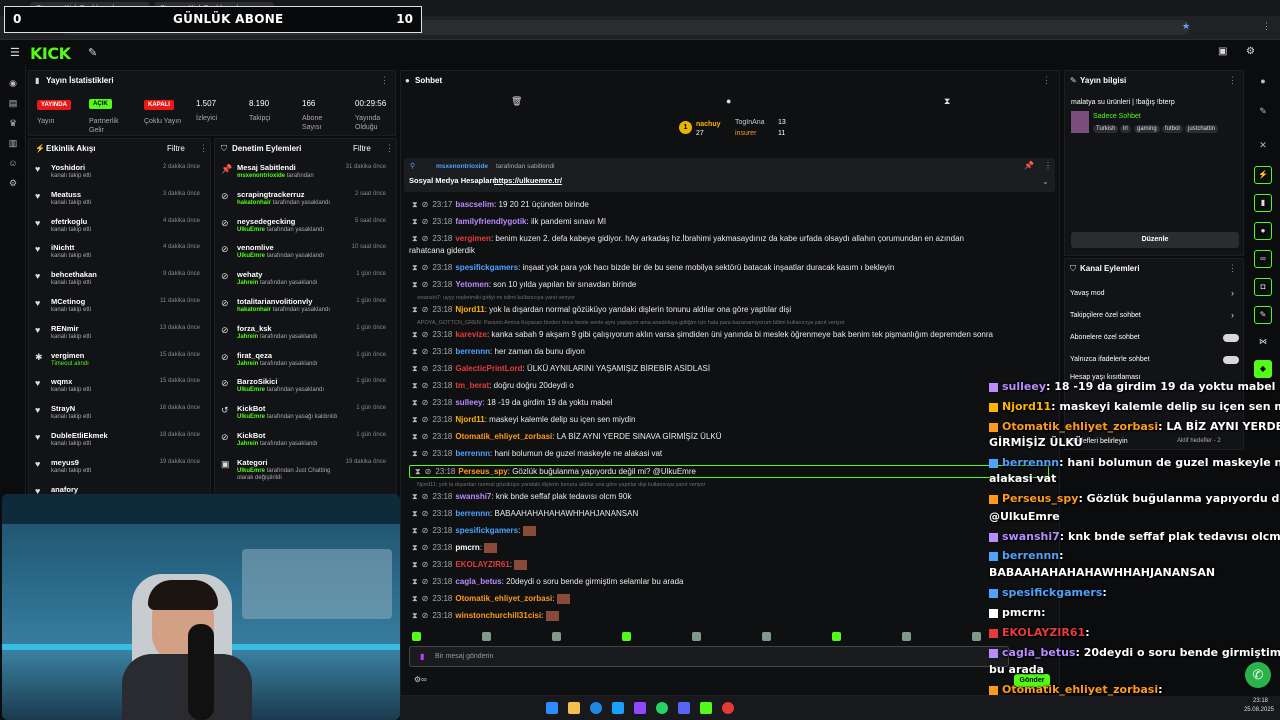 This screenshot has height=720, width=1280. I want to click on chat-user: sulleey, so click(468, 402).